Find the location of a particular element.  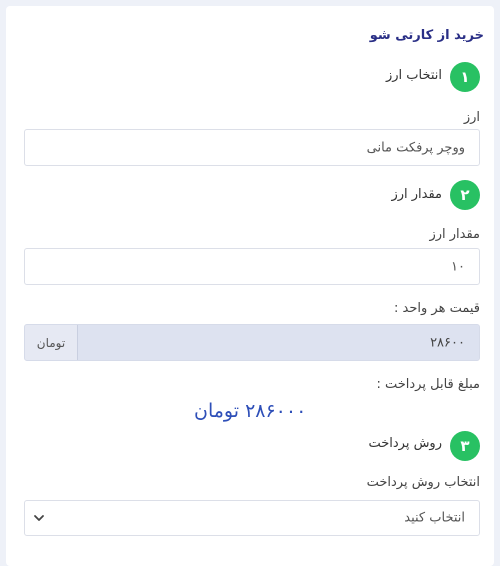

currency-label: ارز is located at coordinates (471, 117).